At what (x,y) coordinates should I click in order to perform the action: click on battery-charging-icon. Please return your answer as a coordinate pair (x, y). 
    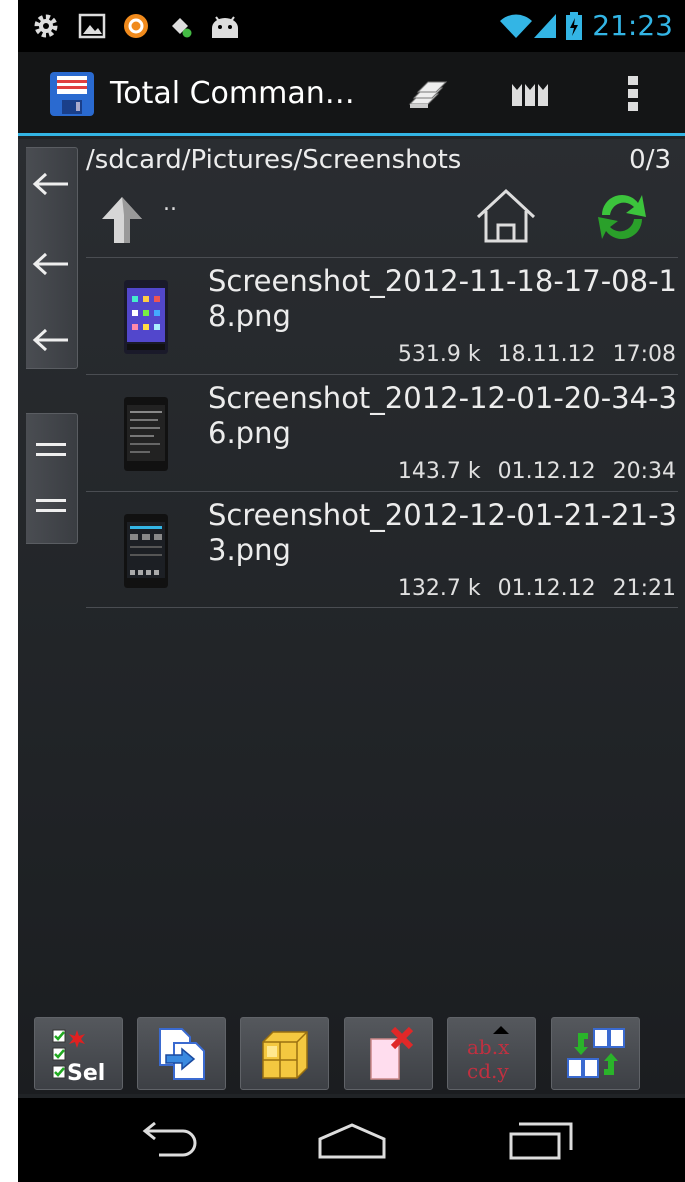
    Looking at the image, I should click on (574, 26).